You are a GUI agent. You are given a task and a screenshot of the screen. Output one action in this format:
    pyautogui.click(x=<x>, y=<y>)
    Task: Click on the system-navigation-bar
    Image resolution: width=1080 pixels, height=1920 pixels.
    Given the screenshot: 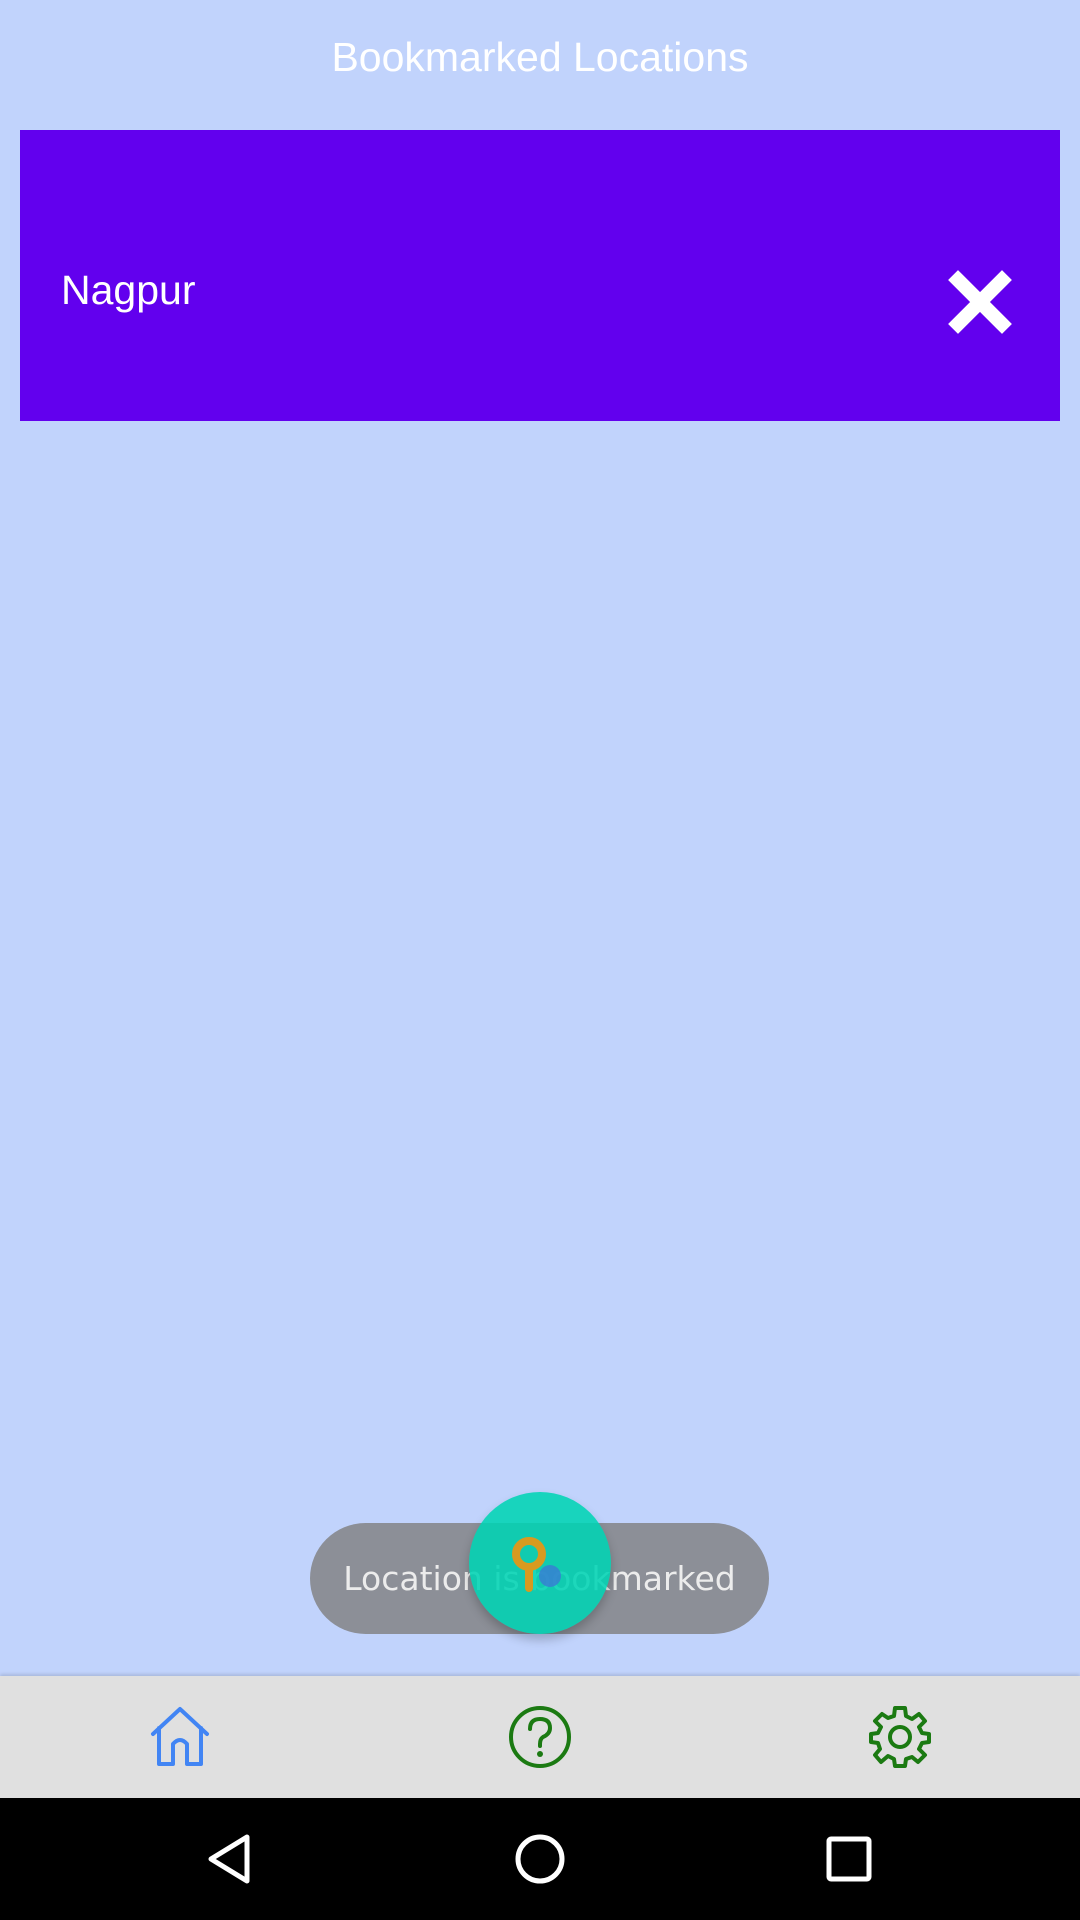 What is the action you would take?
    pyautogui.click(x=540, y=1859)
    